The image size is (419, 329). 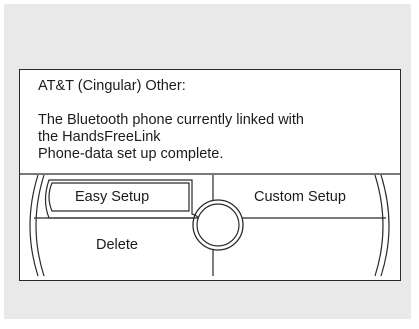 I want to click on delete-button, so click(x=119, y=247).